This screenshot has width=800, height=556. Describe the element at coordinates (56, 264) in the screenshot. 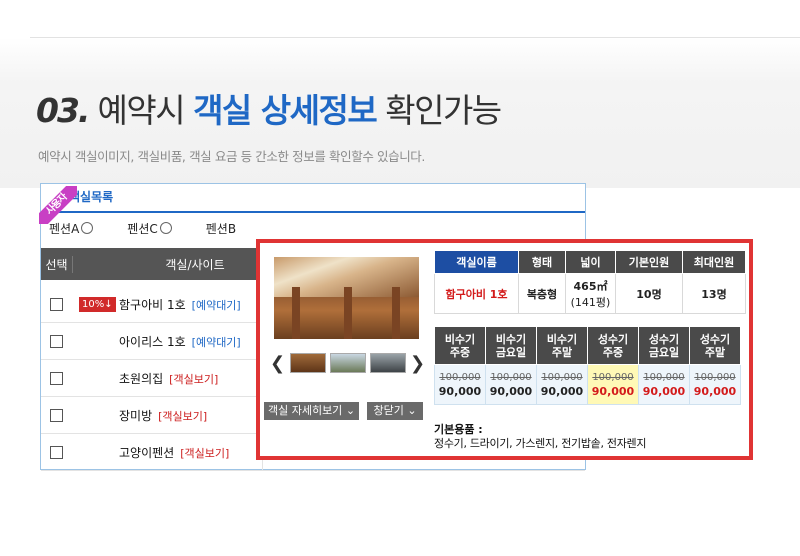

I see `col-select: 선택` at that location.